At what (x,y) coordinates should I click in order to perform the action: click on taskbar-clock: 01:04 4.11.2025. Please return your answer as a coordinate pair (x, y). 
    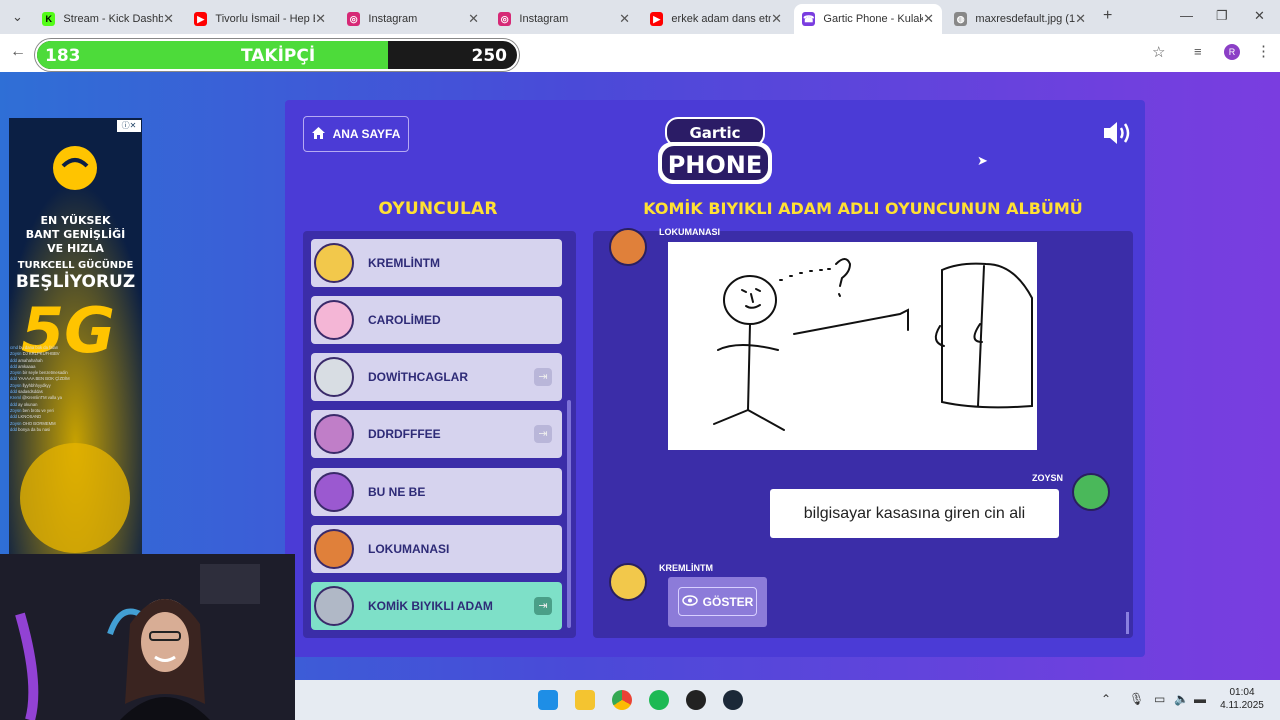
    Looking at the image, I should click on (1242, 699).